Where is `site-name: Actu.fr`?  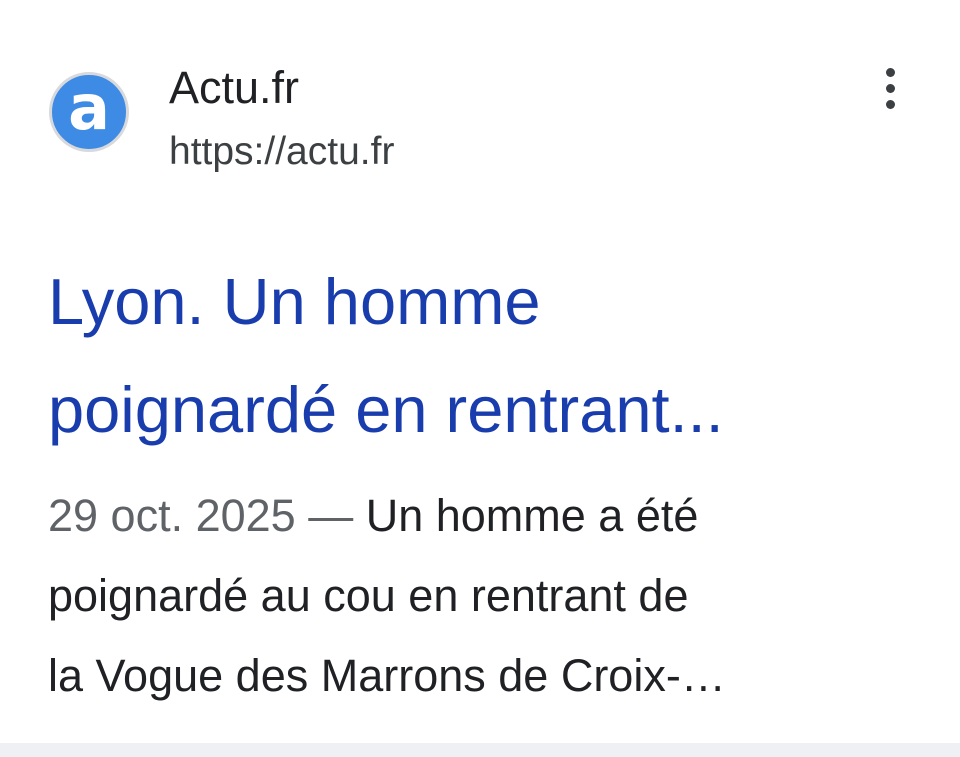 site-name: Actu.fr is located at coordinates (234, 88).